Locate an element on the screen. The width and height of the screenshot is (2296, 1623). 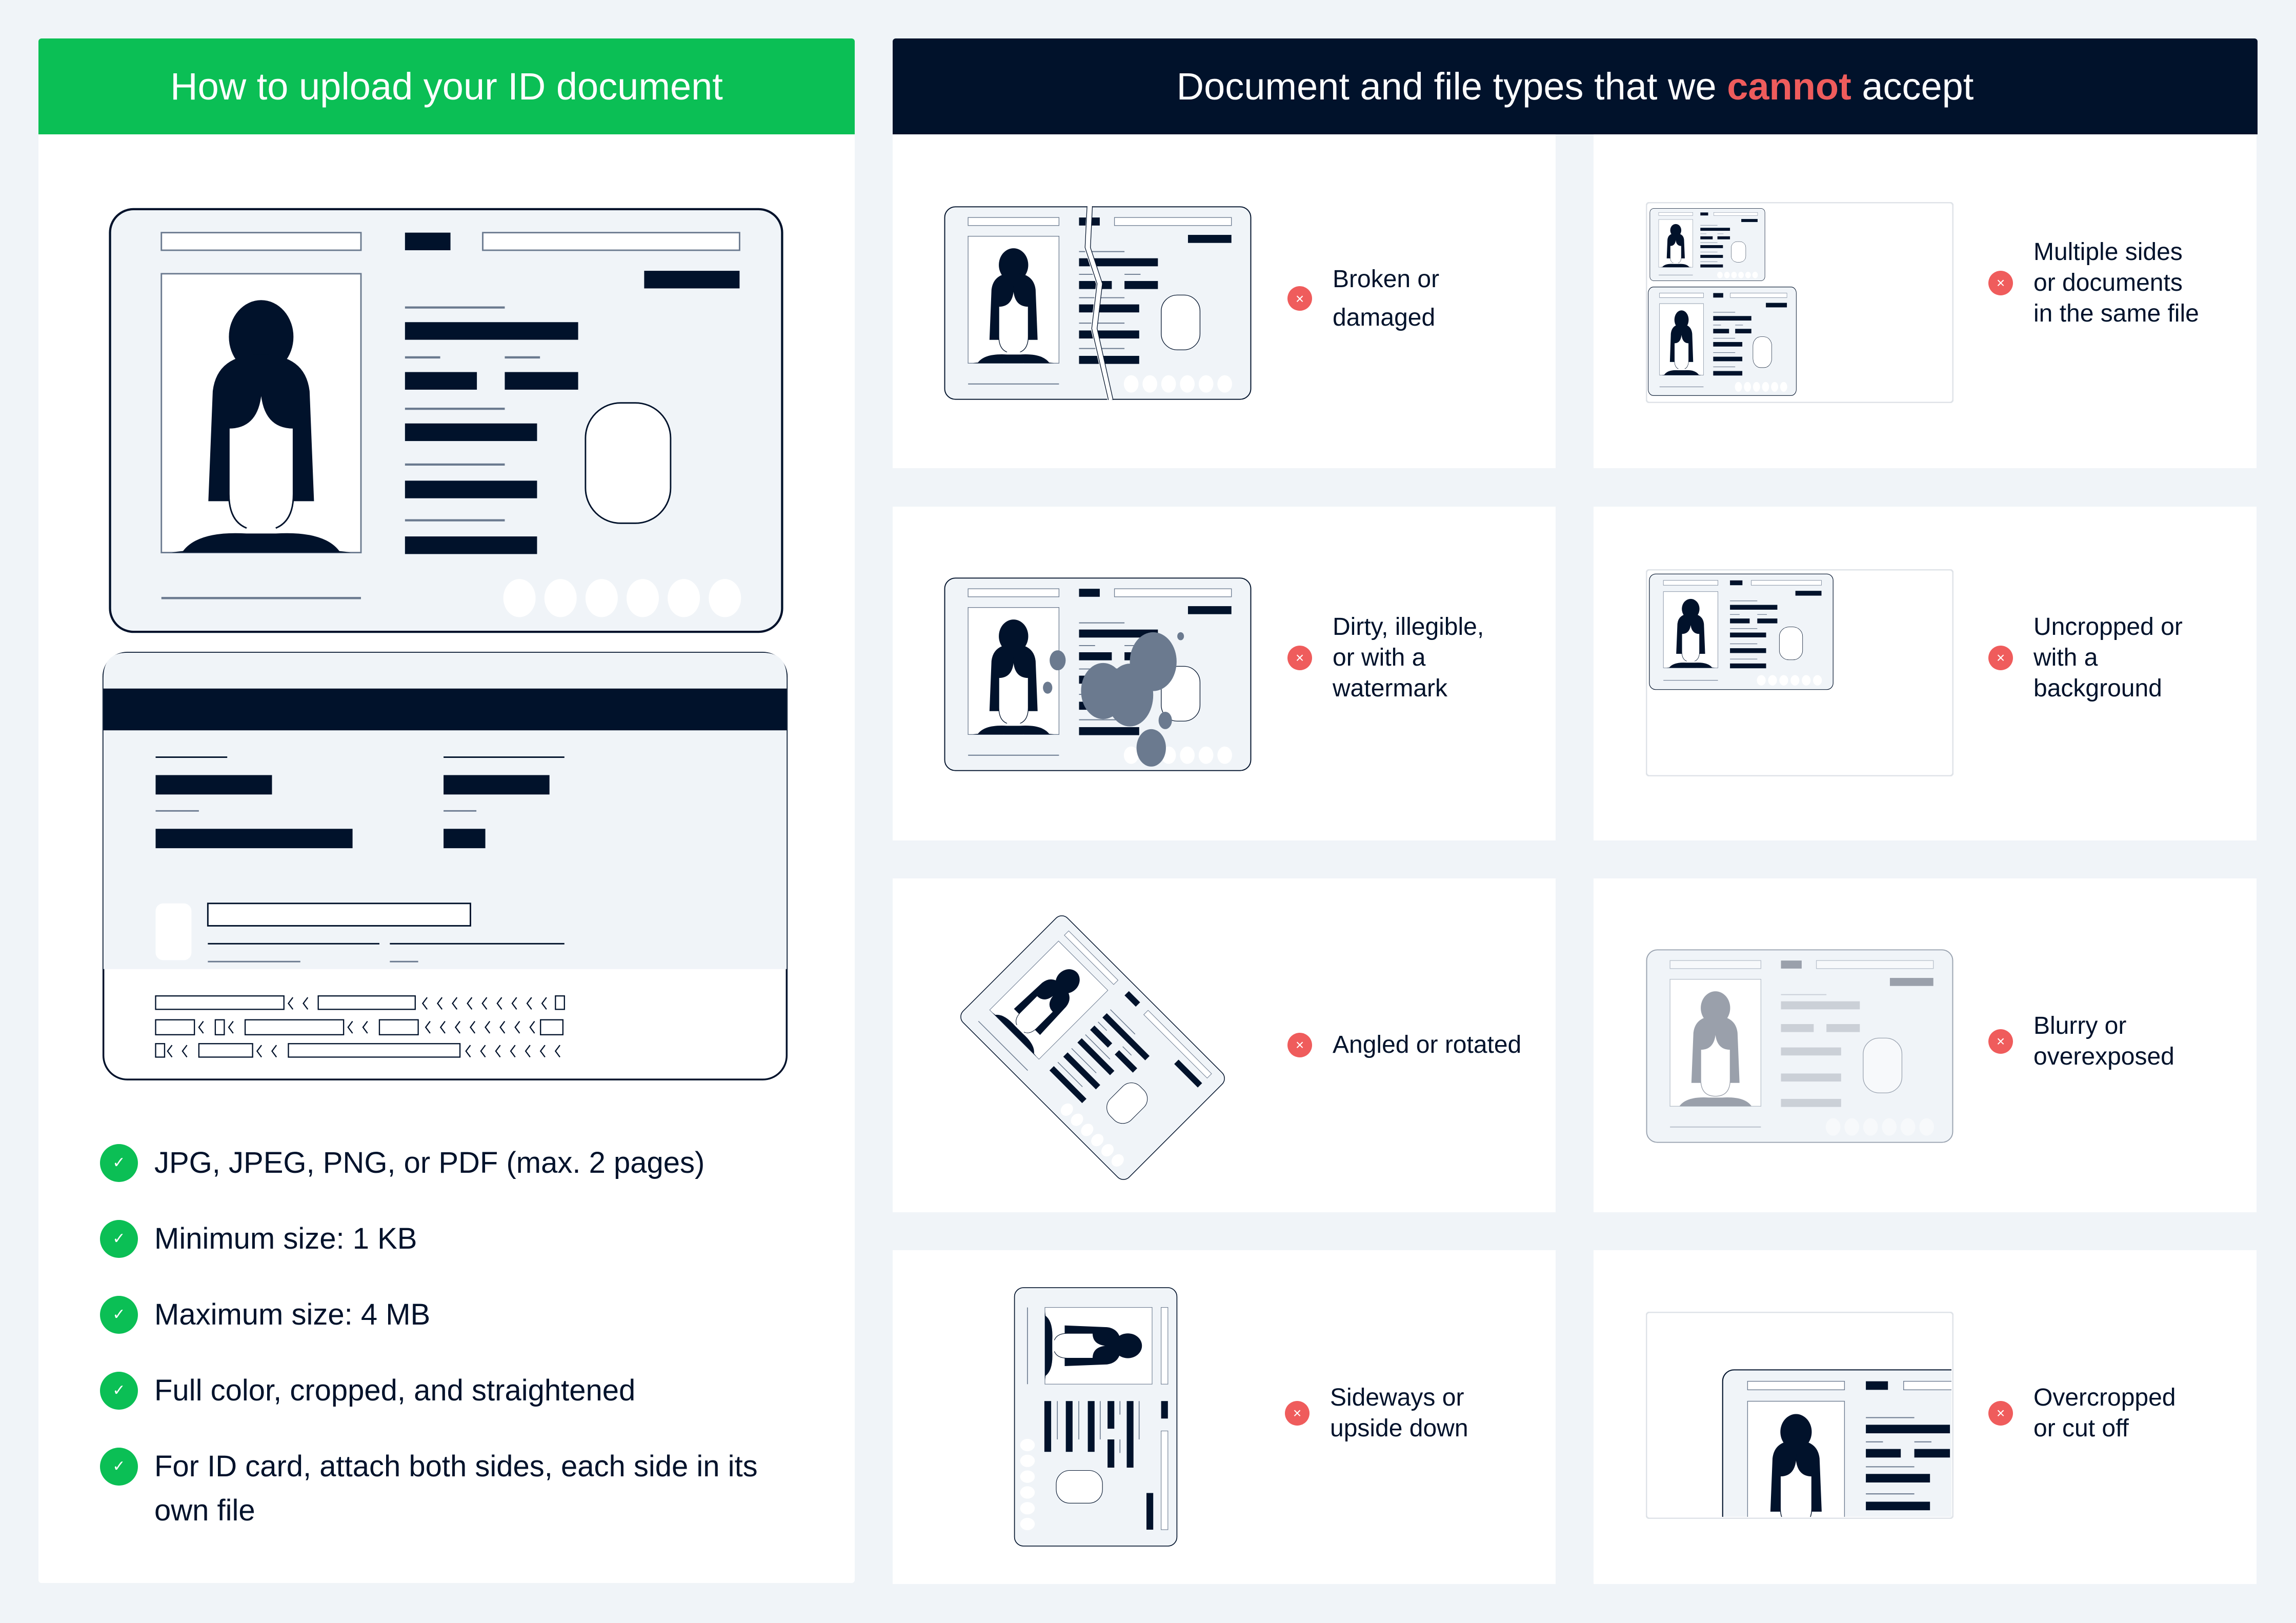
cannot-highlight: cannot is located at coordinates (1789, 86).